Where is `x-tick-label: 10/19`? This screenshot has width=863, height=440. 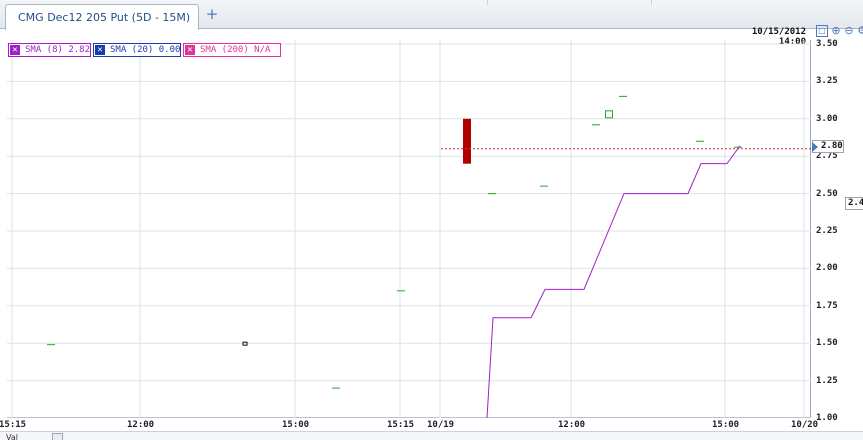
x-tick-label: 10/19 is located at coordinates (441, 425).